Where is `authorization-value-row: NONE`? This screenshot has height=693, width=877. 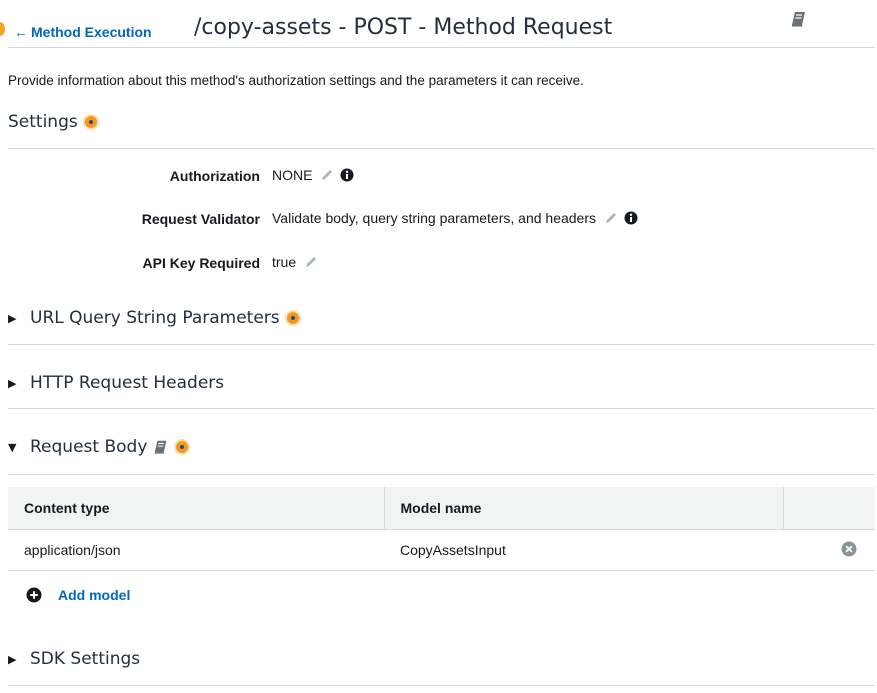
authorization-value-row: NONE is located at coordinates (313, 175).